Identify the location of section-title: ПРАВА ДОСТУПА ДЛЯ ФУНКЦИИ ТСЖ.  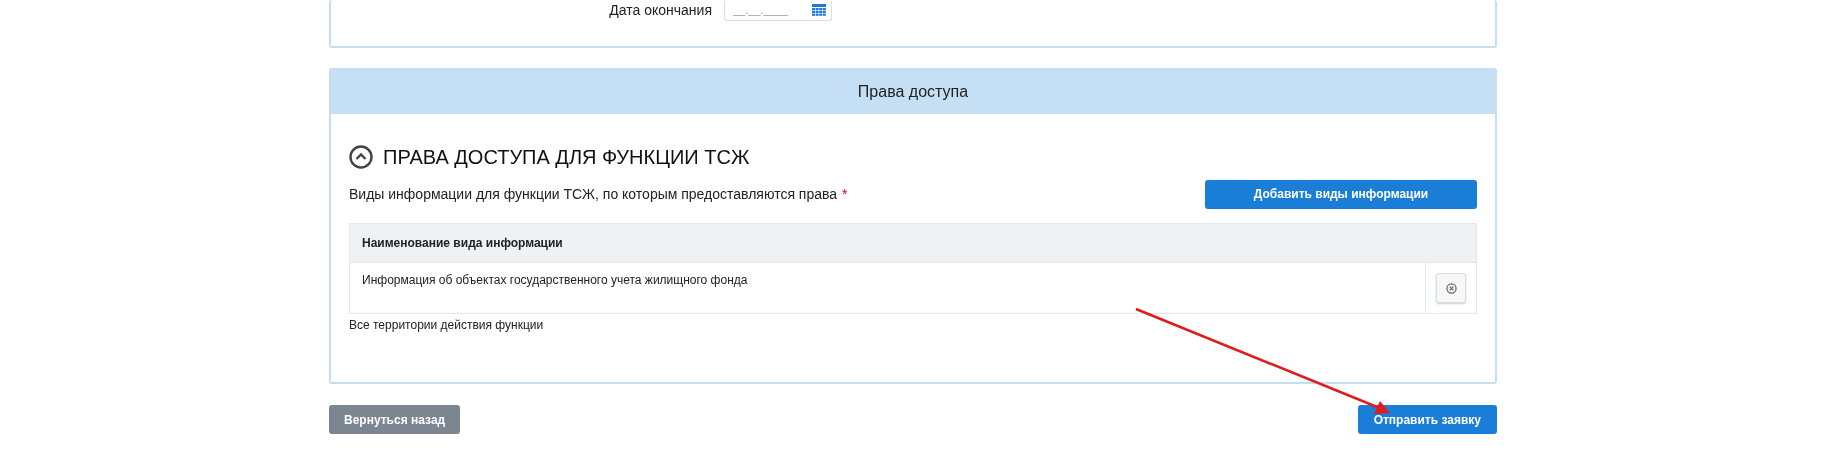
(566, 157).